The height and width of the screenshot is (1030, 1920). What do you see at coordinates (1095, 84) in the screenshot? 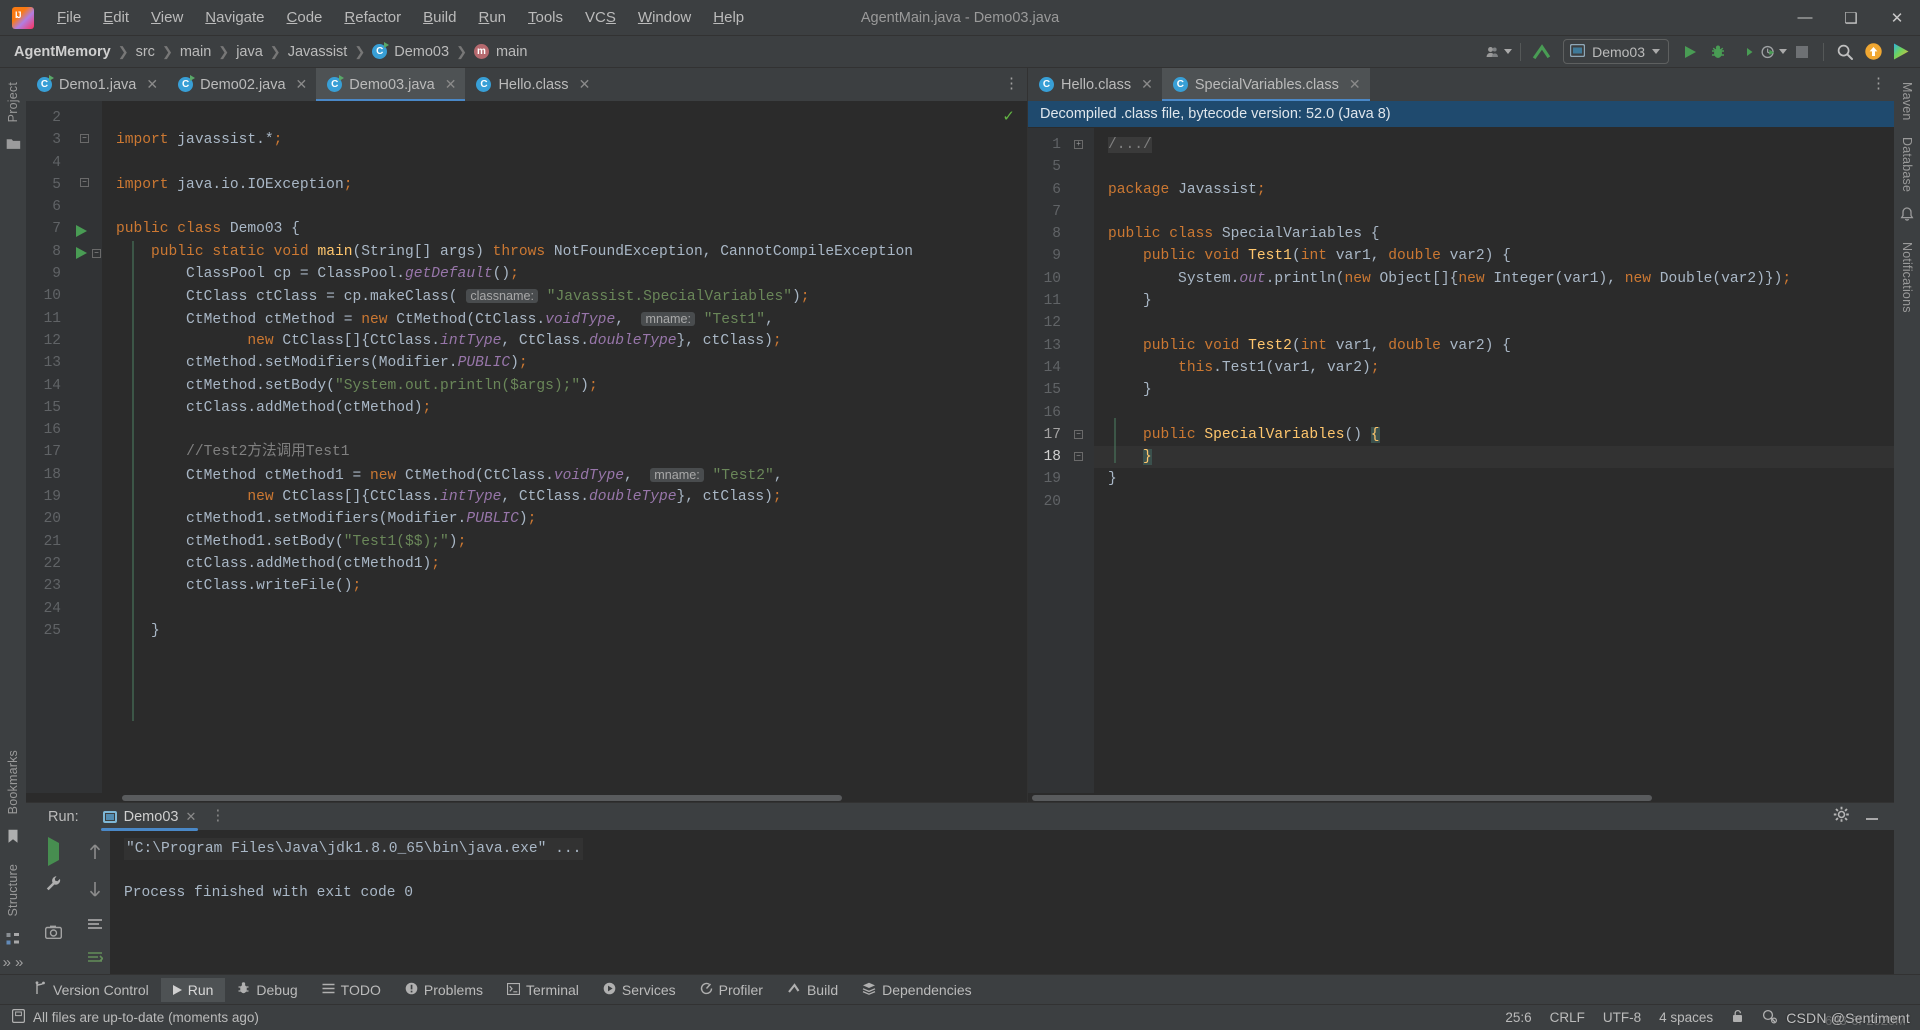
I see `tab-hello-class-right: C Hello.class ✕` at bounding box center [1095, 84].